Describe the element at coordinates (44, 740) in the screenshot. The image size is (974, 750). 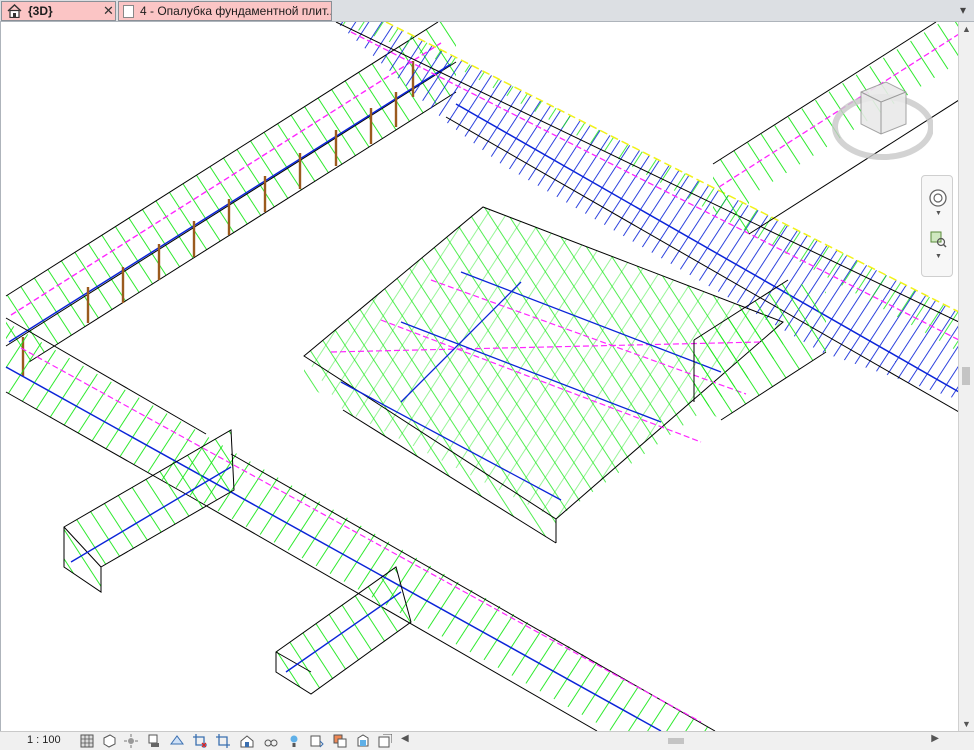
I see `view-scale: 1 : 100` at that location.